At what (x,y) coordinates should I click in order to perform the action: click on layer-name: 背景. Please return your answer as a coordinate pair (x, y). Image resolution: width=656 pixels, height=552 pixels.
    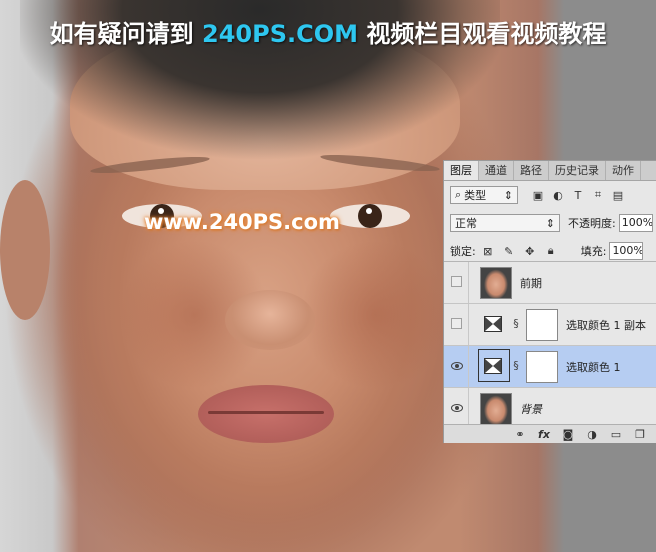
    Looking at the image, I should click on (531, 409).